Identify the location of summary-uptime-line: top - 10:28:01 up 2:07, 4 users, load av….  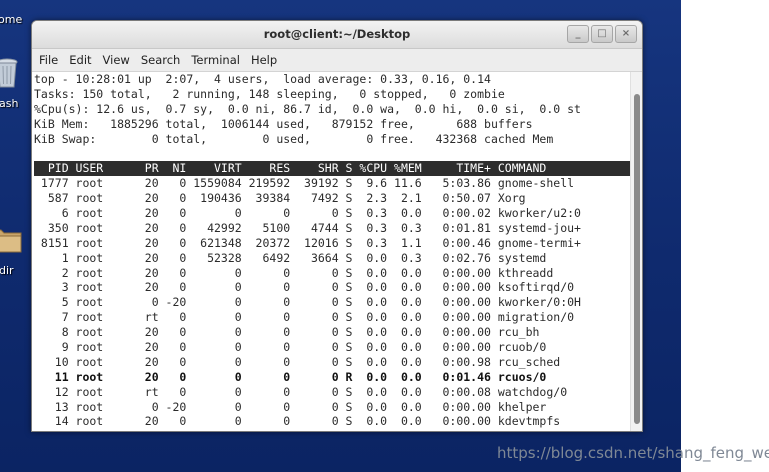
(262, 79).